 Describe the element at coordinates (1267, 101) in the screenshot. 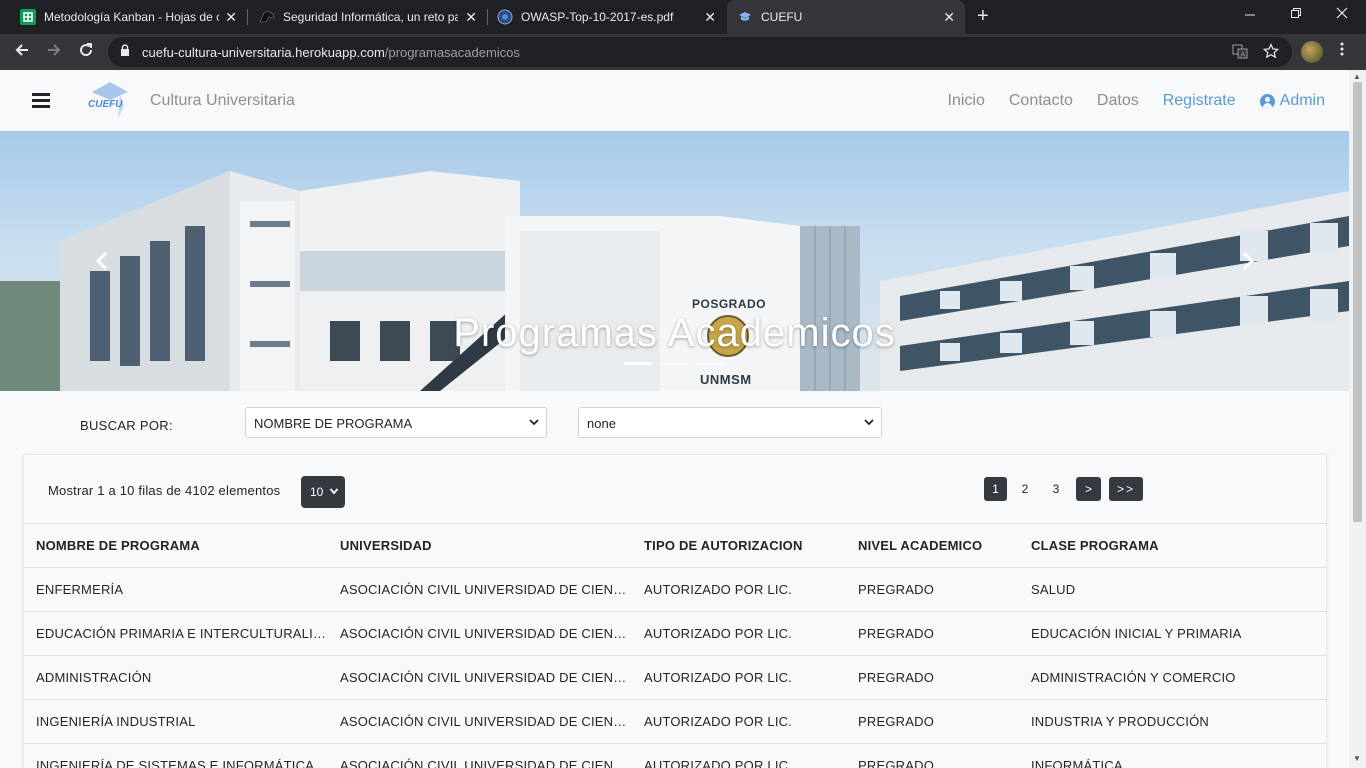

I see `user-circle-icon` at that location.